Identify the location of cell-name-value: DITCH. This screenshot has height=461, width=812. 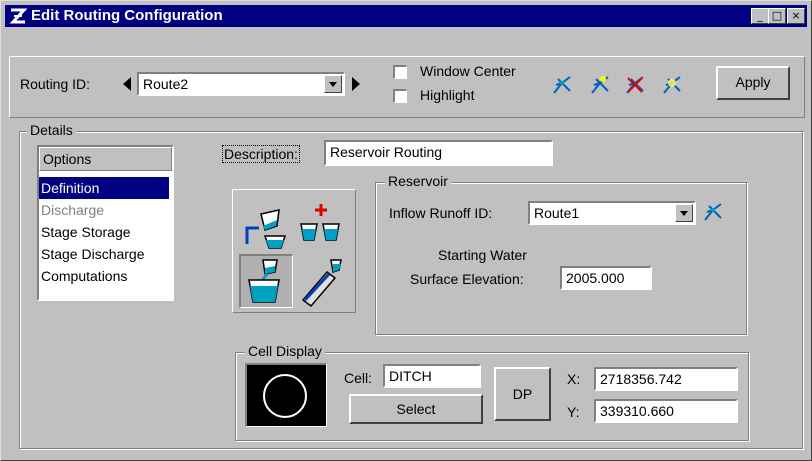
(410, 376).